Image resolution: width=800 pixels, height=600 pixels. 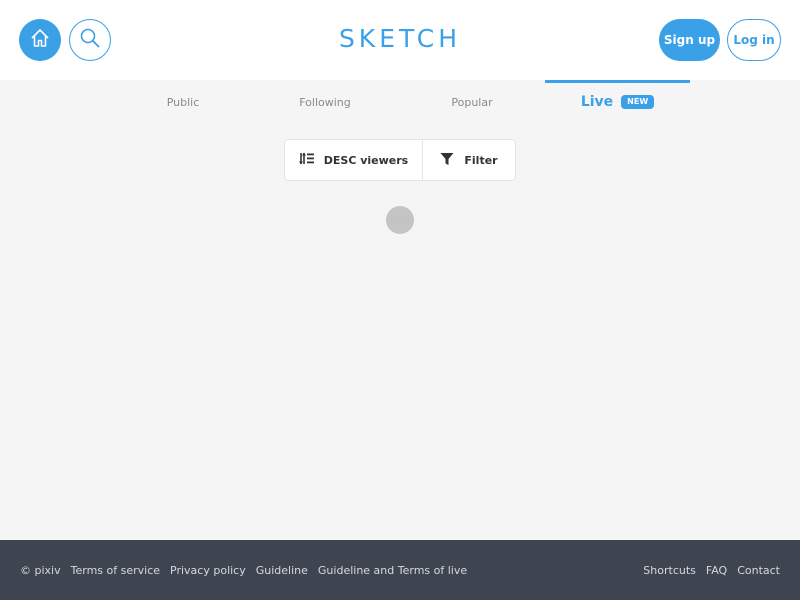 I want to click on footer-link-live-guideline: Guideline and Terms of live, so click(x=392, y=570).